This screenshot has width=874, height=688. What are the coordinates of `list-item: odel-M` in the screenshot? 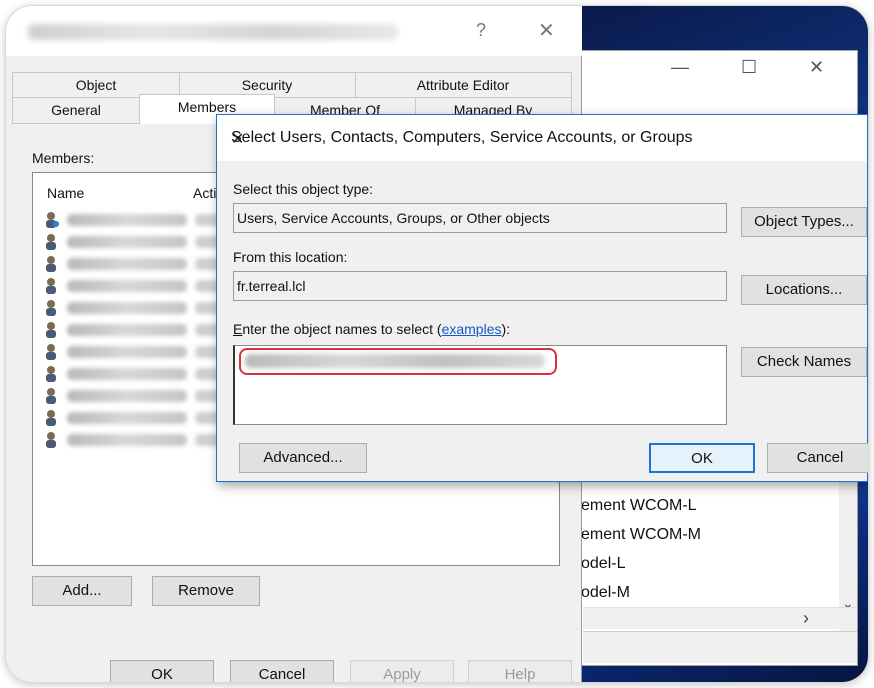 It's located at (641, 592).